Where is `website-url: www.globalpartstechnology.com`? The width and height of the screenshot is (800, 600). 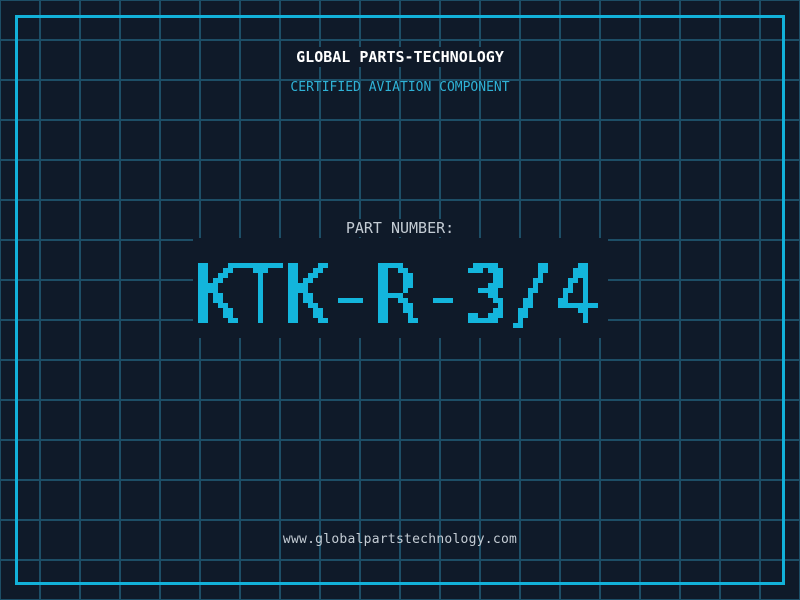 website-url: www.globalpartstechnology.com is located at coordinates (400, 539).